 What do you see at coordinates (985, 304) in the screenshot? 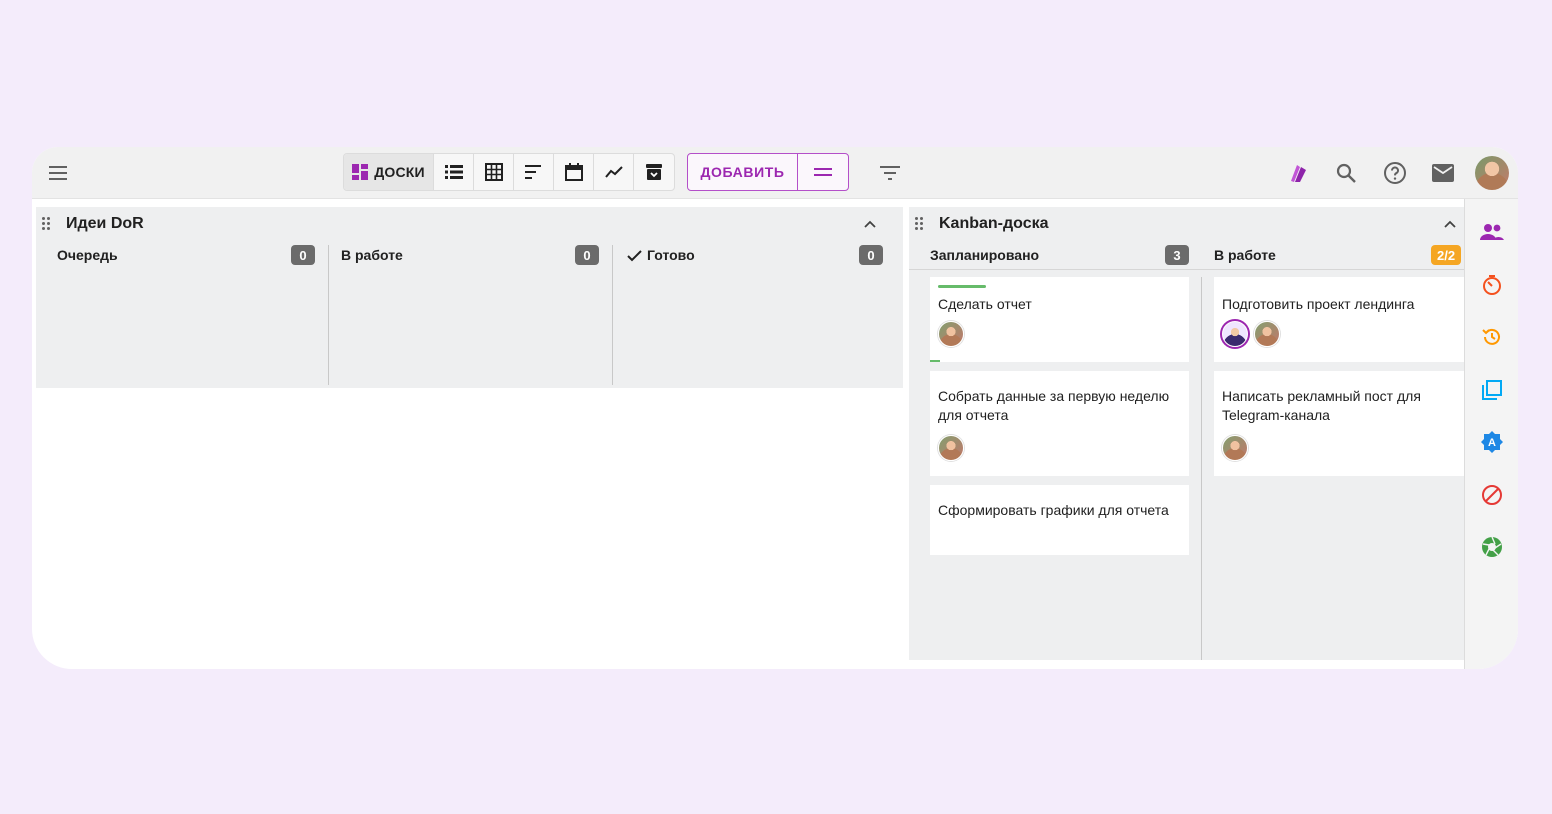
I see `card-title: Сделать отчет` at bounding box center [985, 304].